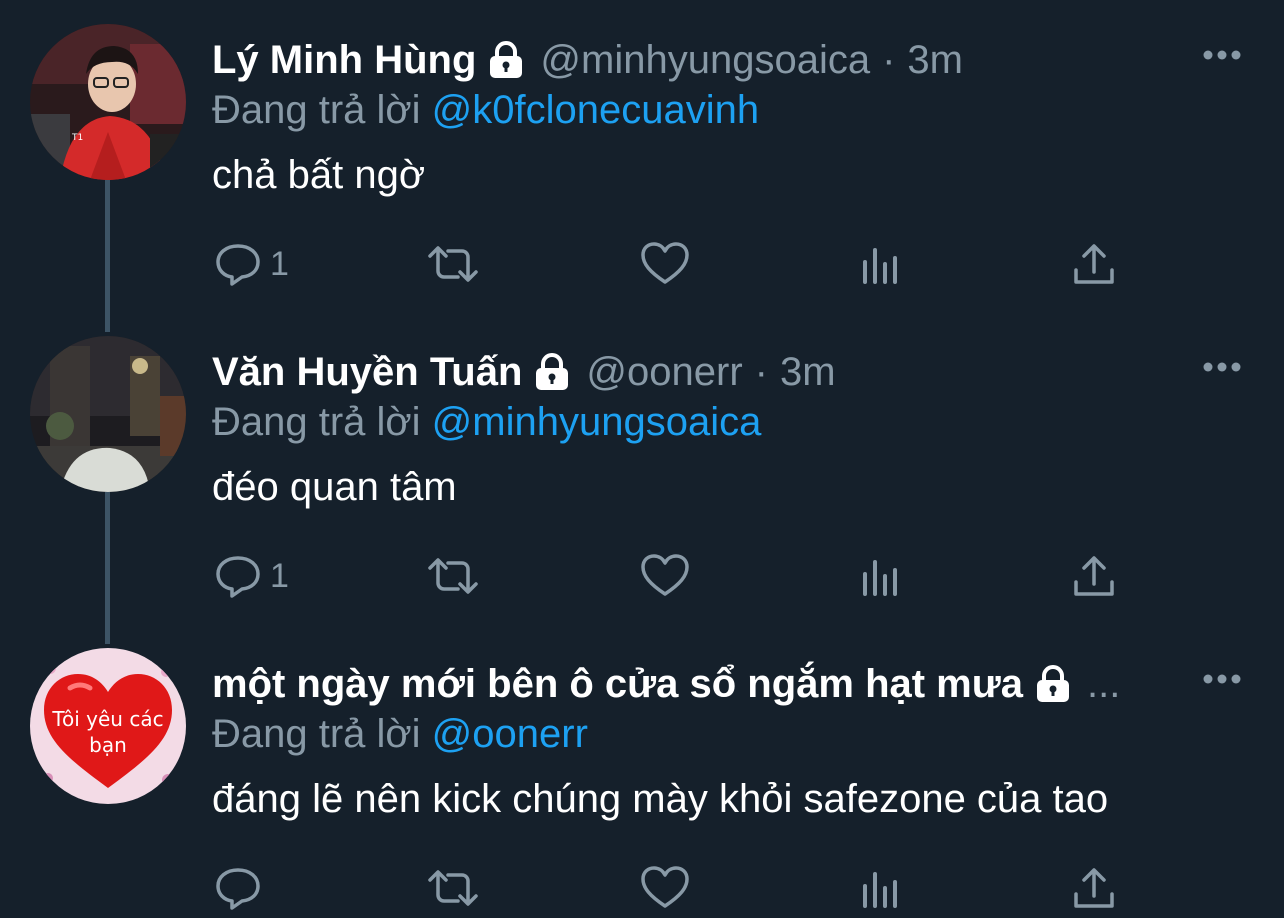 Image resolution: width=1284 pixels, height=918 pixels. I want to click on replying-to: Đang trả lời @oonerr, so click(400, 734).